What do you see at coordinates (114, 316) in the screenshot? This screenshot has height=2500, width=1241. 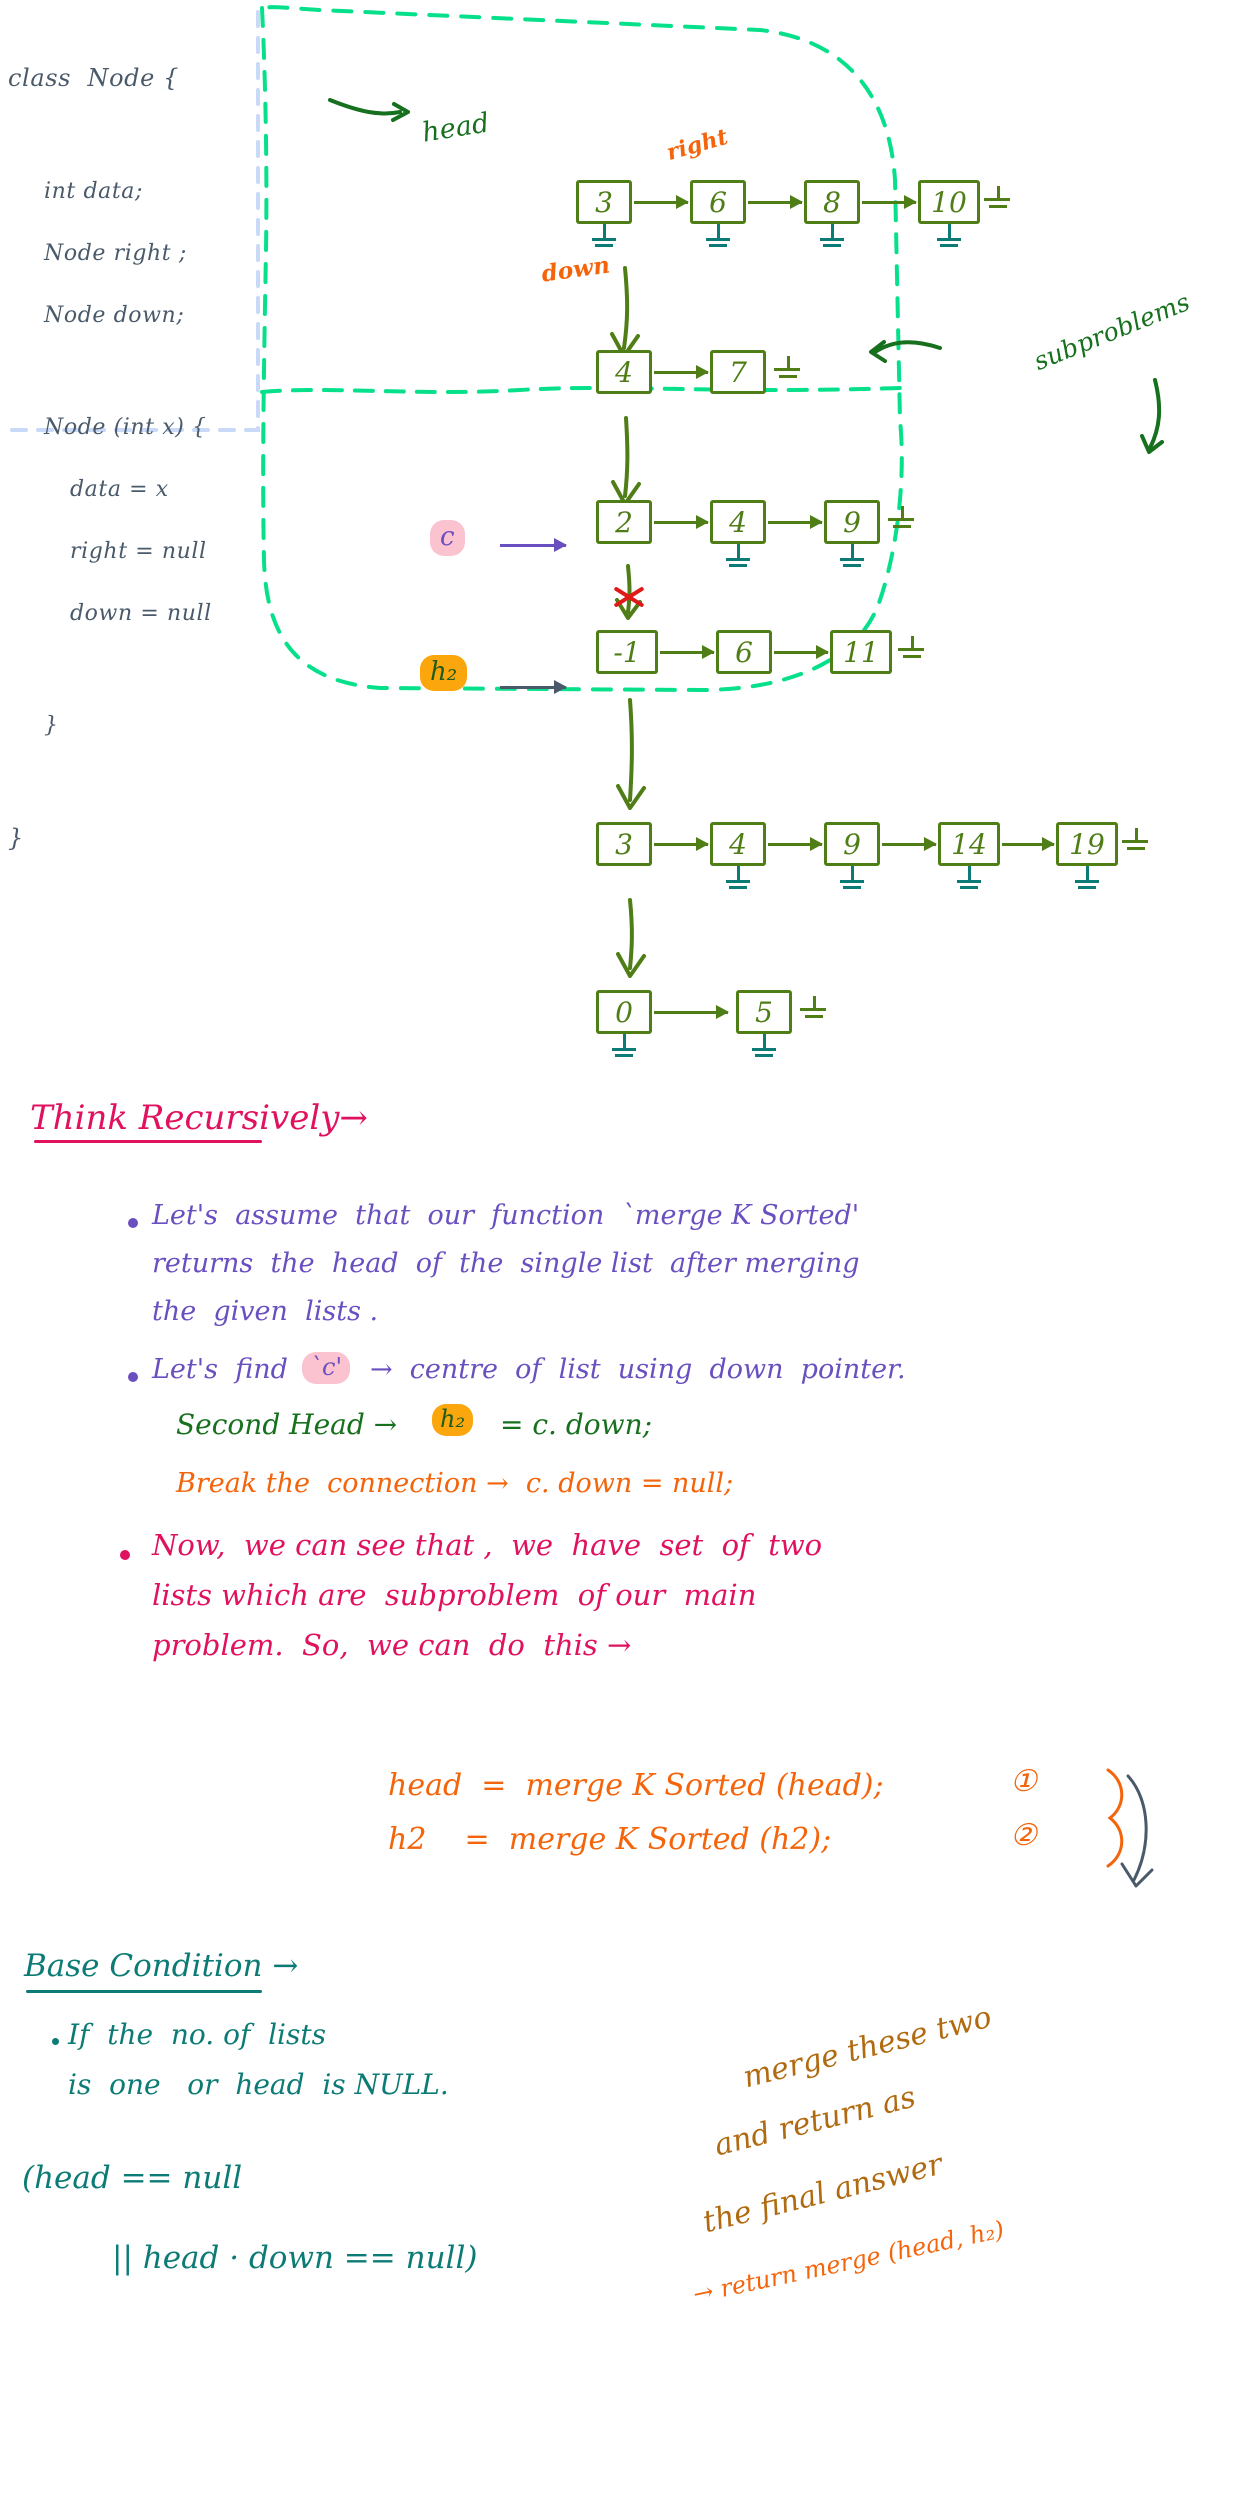 I see `code-line-4: Node down;` at bounding box center [114, 316].